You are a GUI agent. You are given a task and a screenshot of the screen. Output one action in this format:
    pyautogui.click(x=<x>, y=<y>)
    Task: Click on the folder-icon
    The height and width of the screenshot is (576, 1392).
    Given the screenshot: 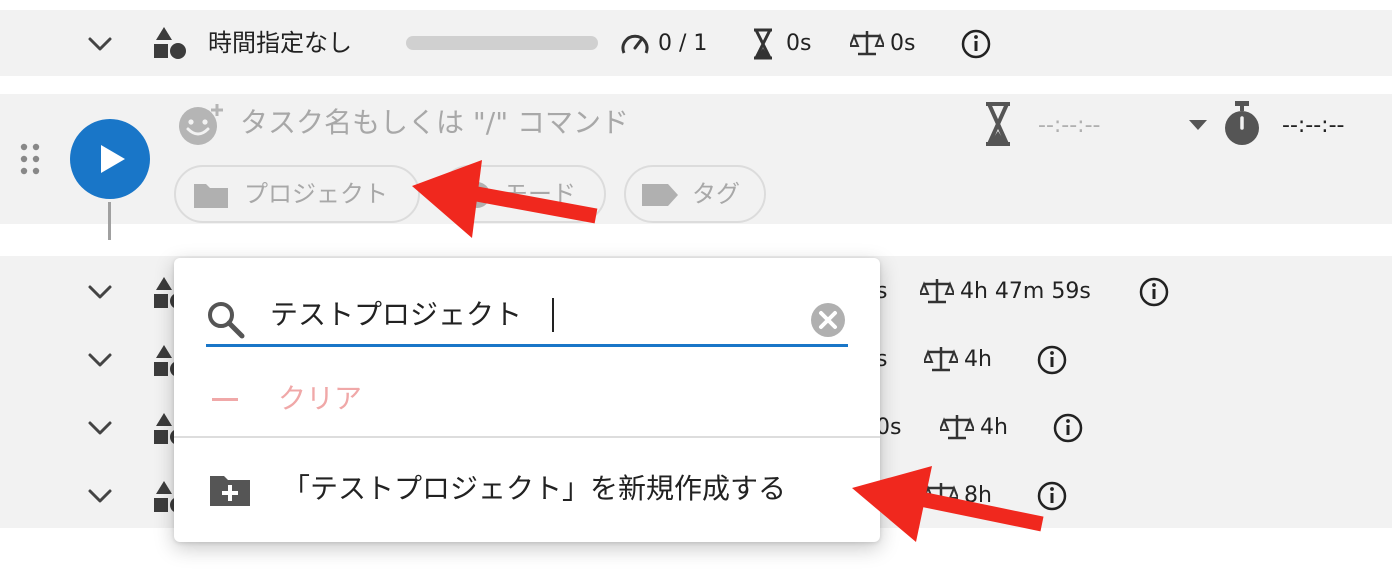 What is the action you would take?
    pyautogui.click(x=211, y=196)
    